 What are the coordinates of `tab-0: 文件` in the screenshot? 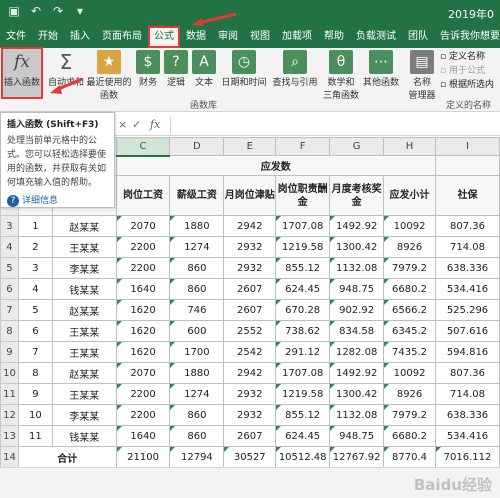 It's located at (16, 37).